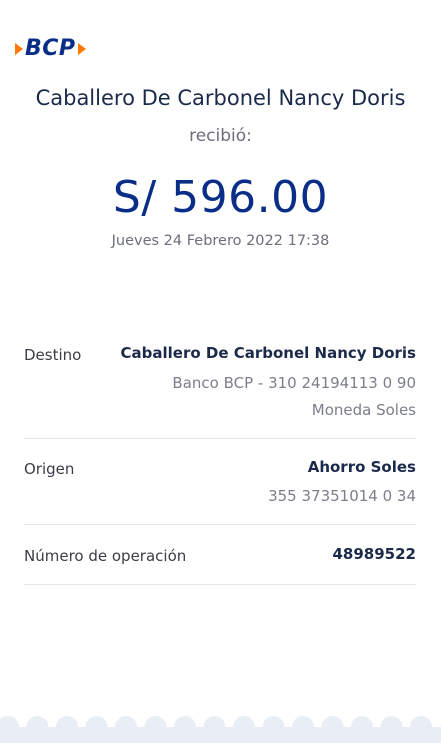 This screenshot has height=743, width=441. Describe the element at coordinates (53, 355) in the screenshot. I see `destination-label: Destino` at that location.